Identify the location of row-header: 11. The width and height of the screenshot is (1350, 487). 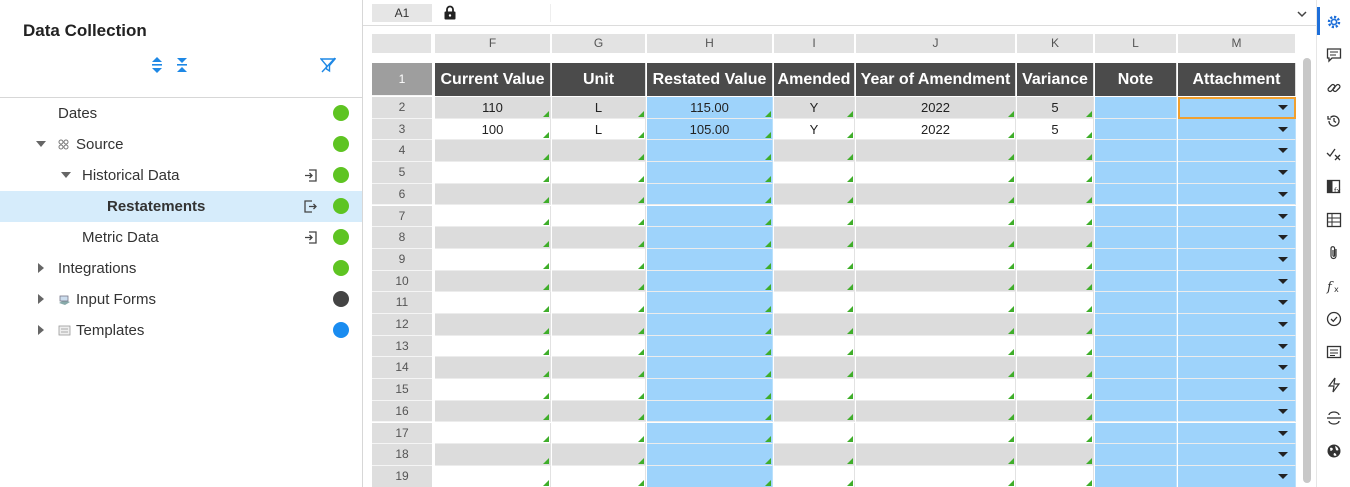
(402, 303).